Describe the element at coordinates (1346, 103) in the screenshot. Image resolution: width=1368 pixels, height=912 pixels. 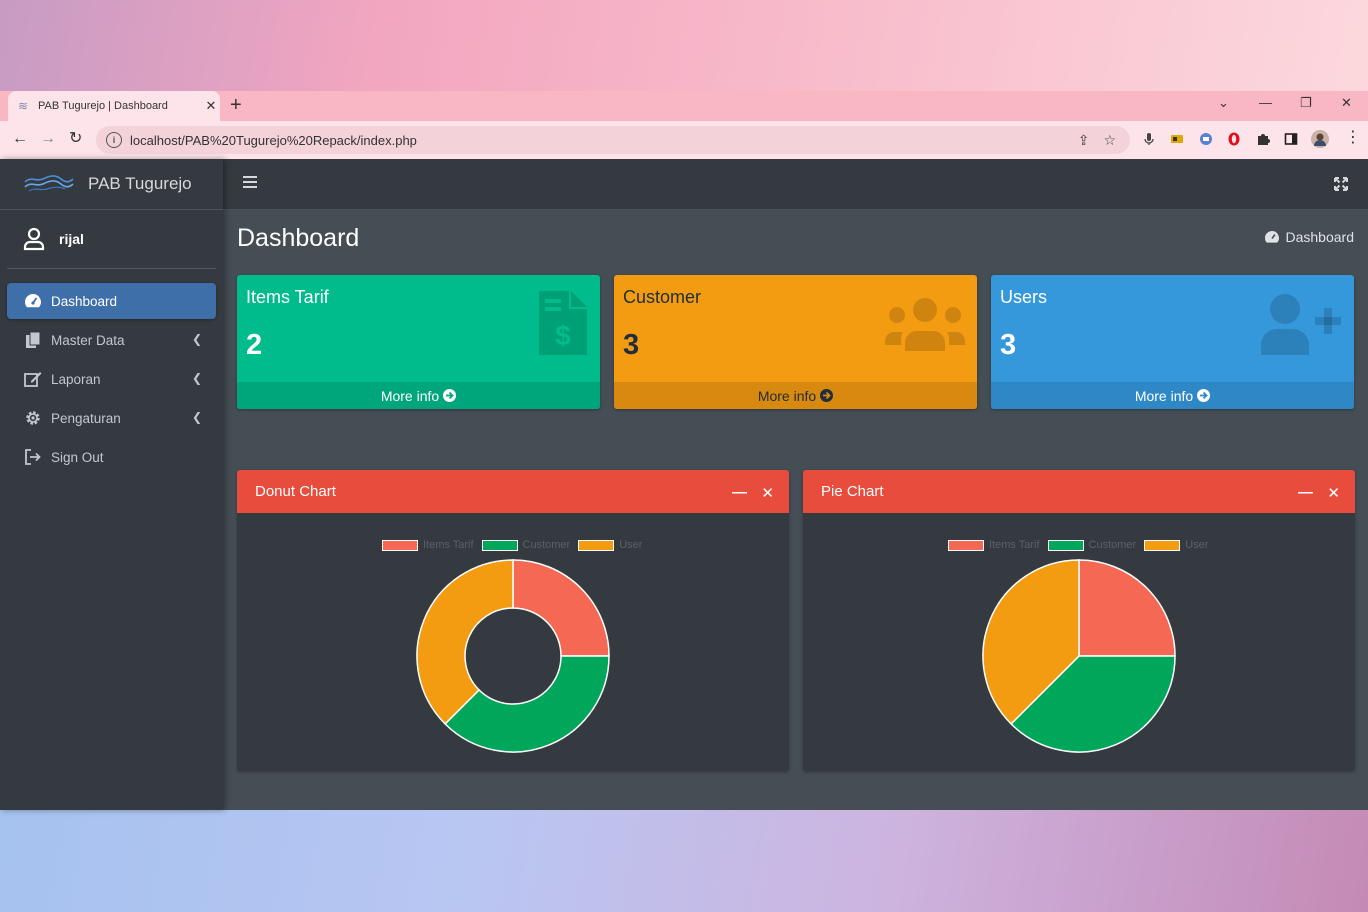
I see `close-window-button: ✕` at that location.